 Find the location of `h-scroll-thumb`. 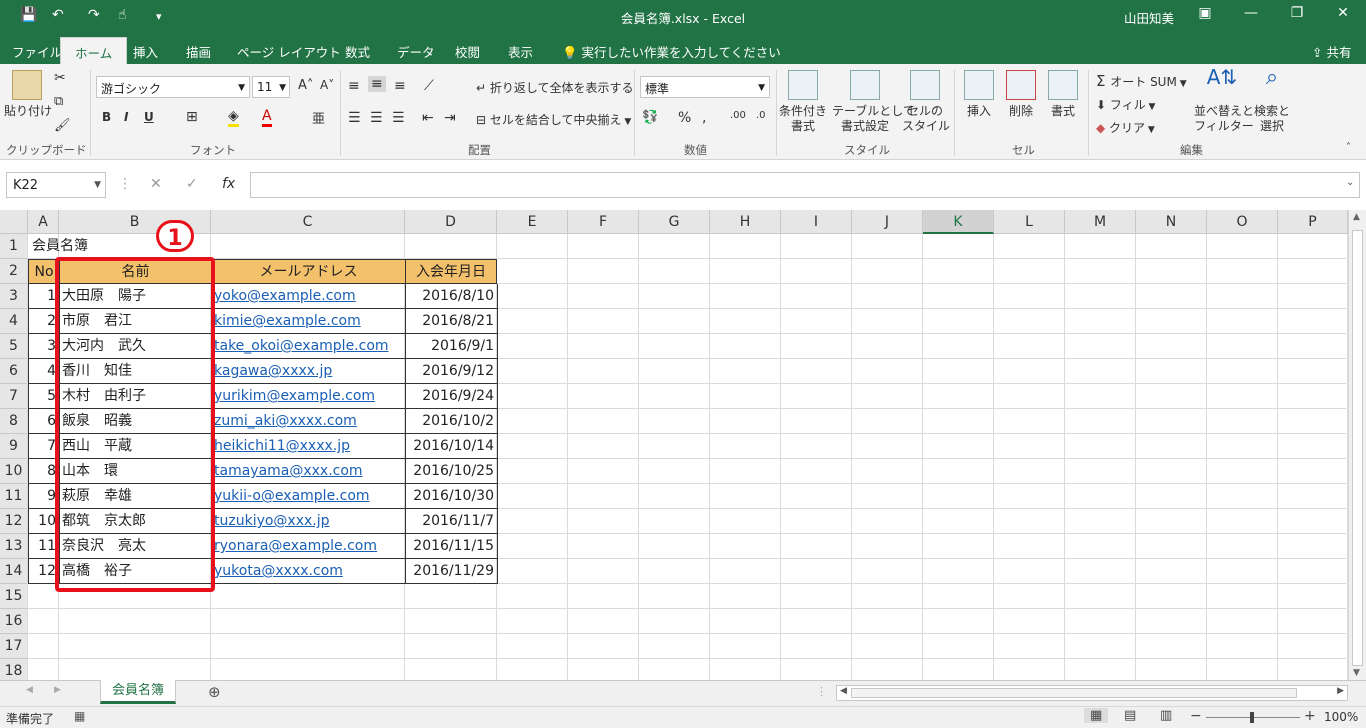

h-scroll-thumb is located at coordinates (1074, 693).